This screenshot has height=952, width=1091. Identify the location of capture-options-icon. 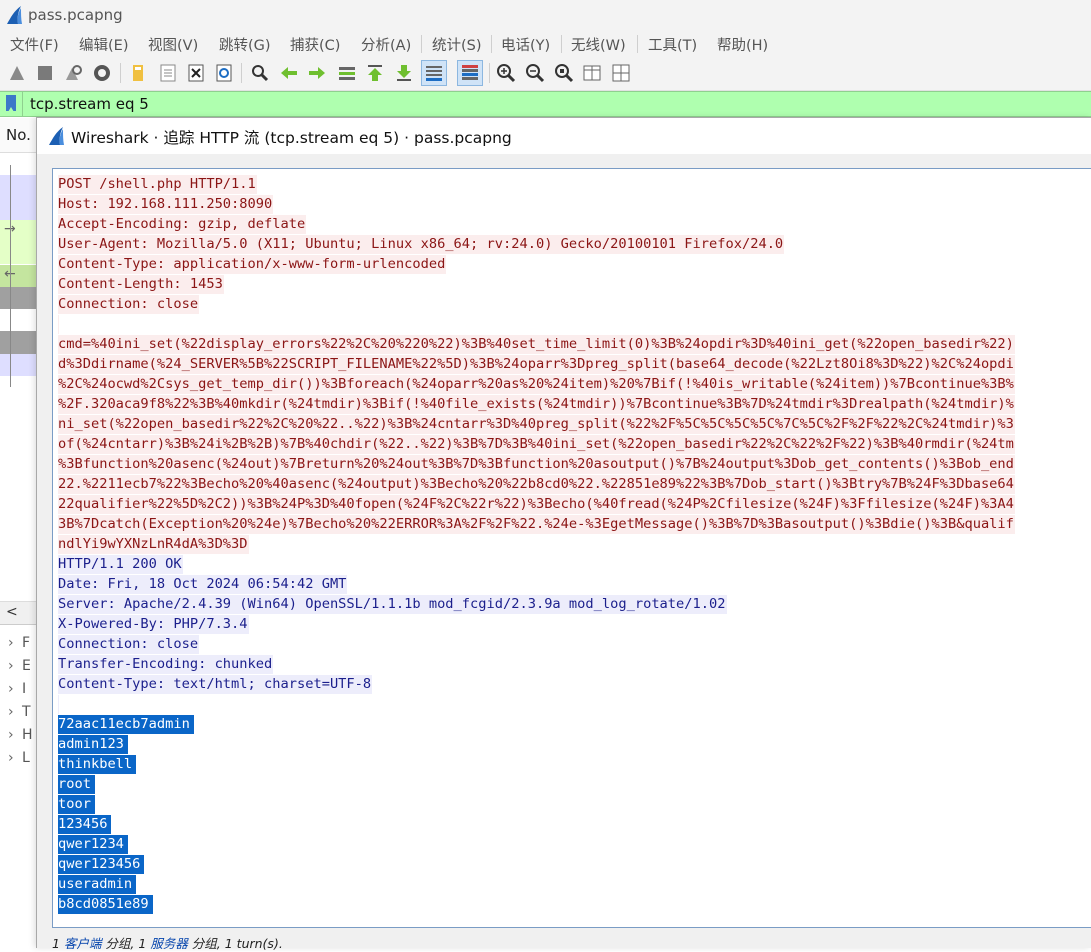
(102, 73).